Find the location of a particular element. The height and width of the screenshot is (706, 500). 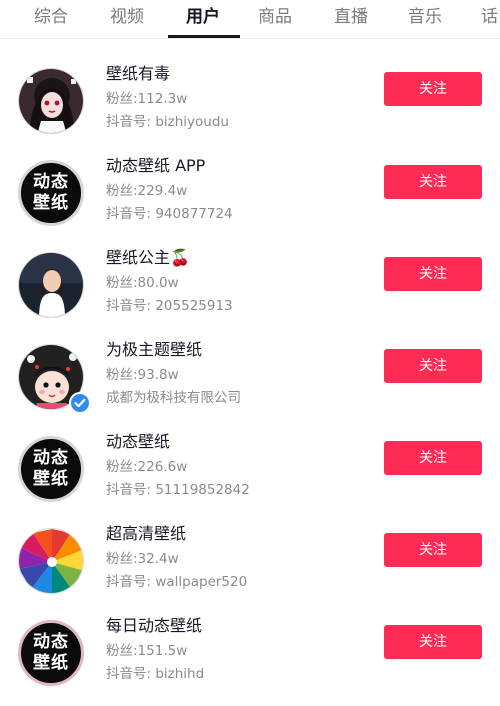

fan-count: 粉丝:80.0w is located at coordinates (142, 283).